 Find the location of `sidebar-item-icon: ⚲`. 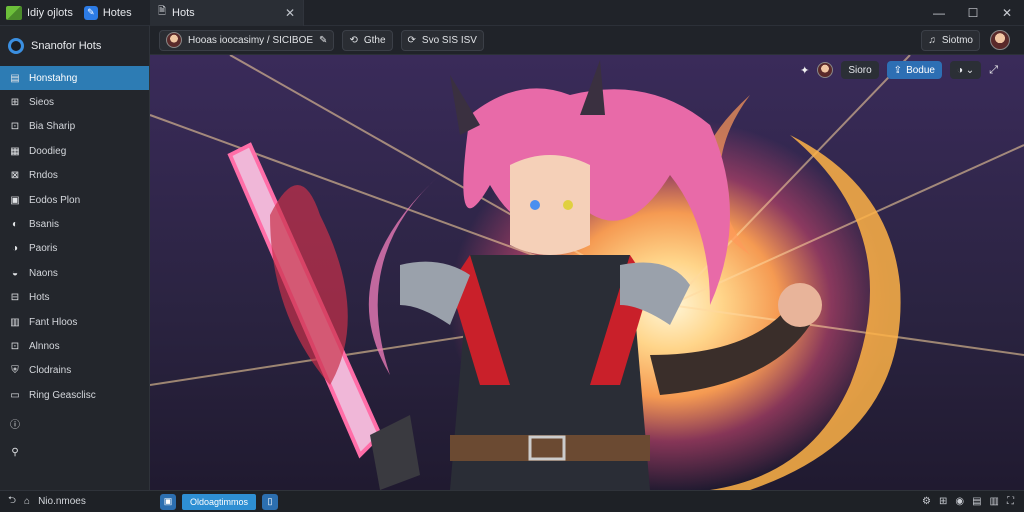

sidebar-item-icon: ⚲ is located at coordinates (15, 452).